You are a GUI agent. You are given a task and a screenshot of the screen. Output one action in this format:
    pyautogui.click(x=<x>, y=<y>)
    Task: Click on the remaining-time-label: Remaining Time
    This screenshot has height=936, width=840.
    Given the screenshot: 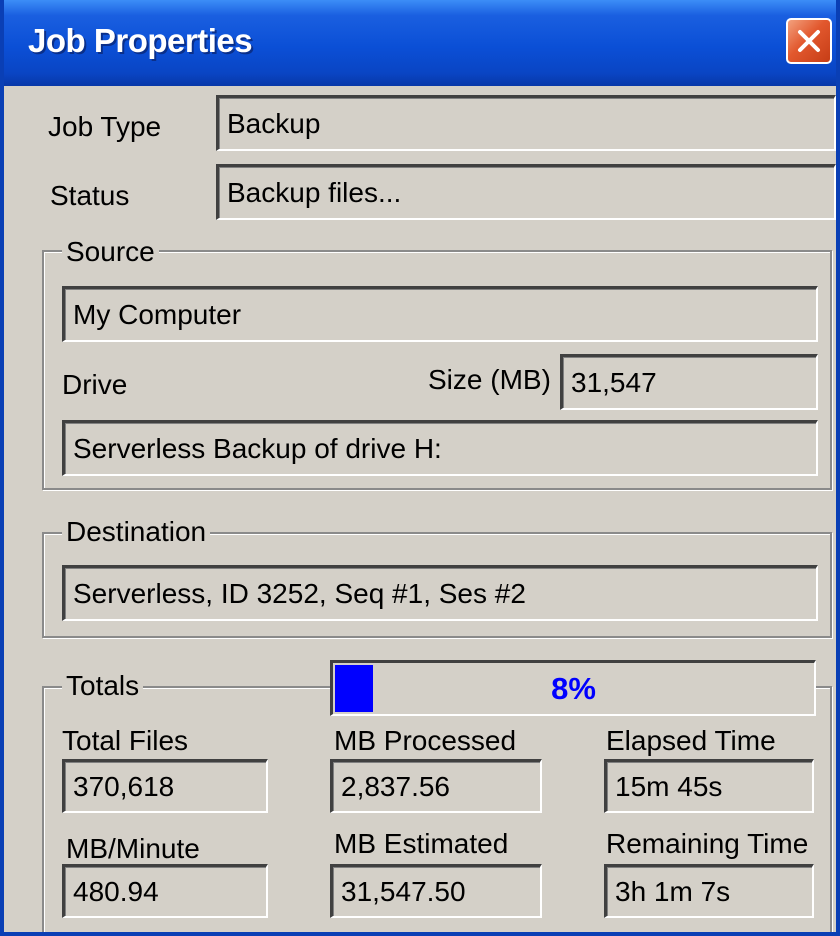 What is the action you would take?
    pyautogui.click(x=707, y=843)
    